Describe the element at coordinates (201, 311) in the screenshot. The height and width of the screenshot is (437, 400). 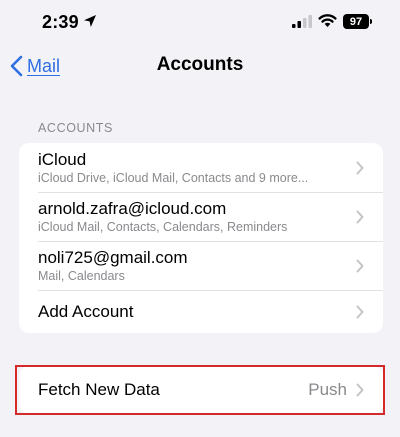
I see `add-account-button: Add Account` at that location.